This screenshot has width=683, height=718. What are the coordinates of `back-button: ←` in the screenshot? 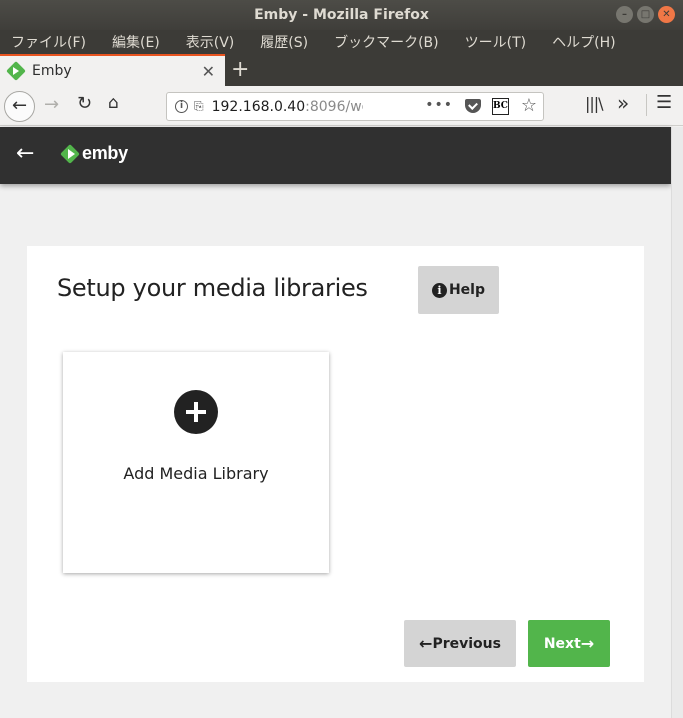 It's located at (19, 106).